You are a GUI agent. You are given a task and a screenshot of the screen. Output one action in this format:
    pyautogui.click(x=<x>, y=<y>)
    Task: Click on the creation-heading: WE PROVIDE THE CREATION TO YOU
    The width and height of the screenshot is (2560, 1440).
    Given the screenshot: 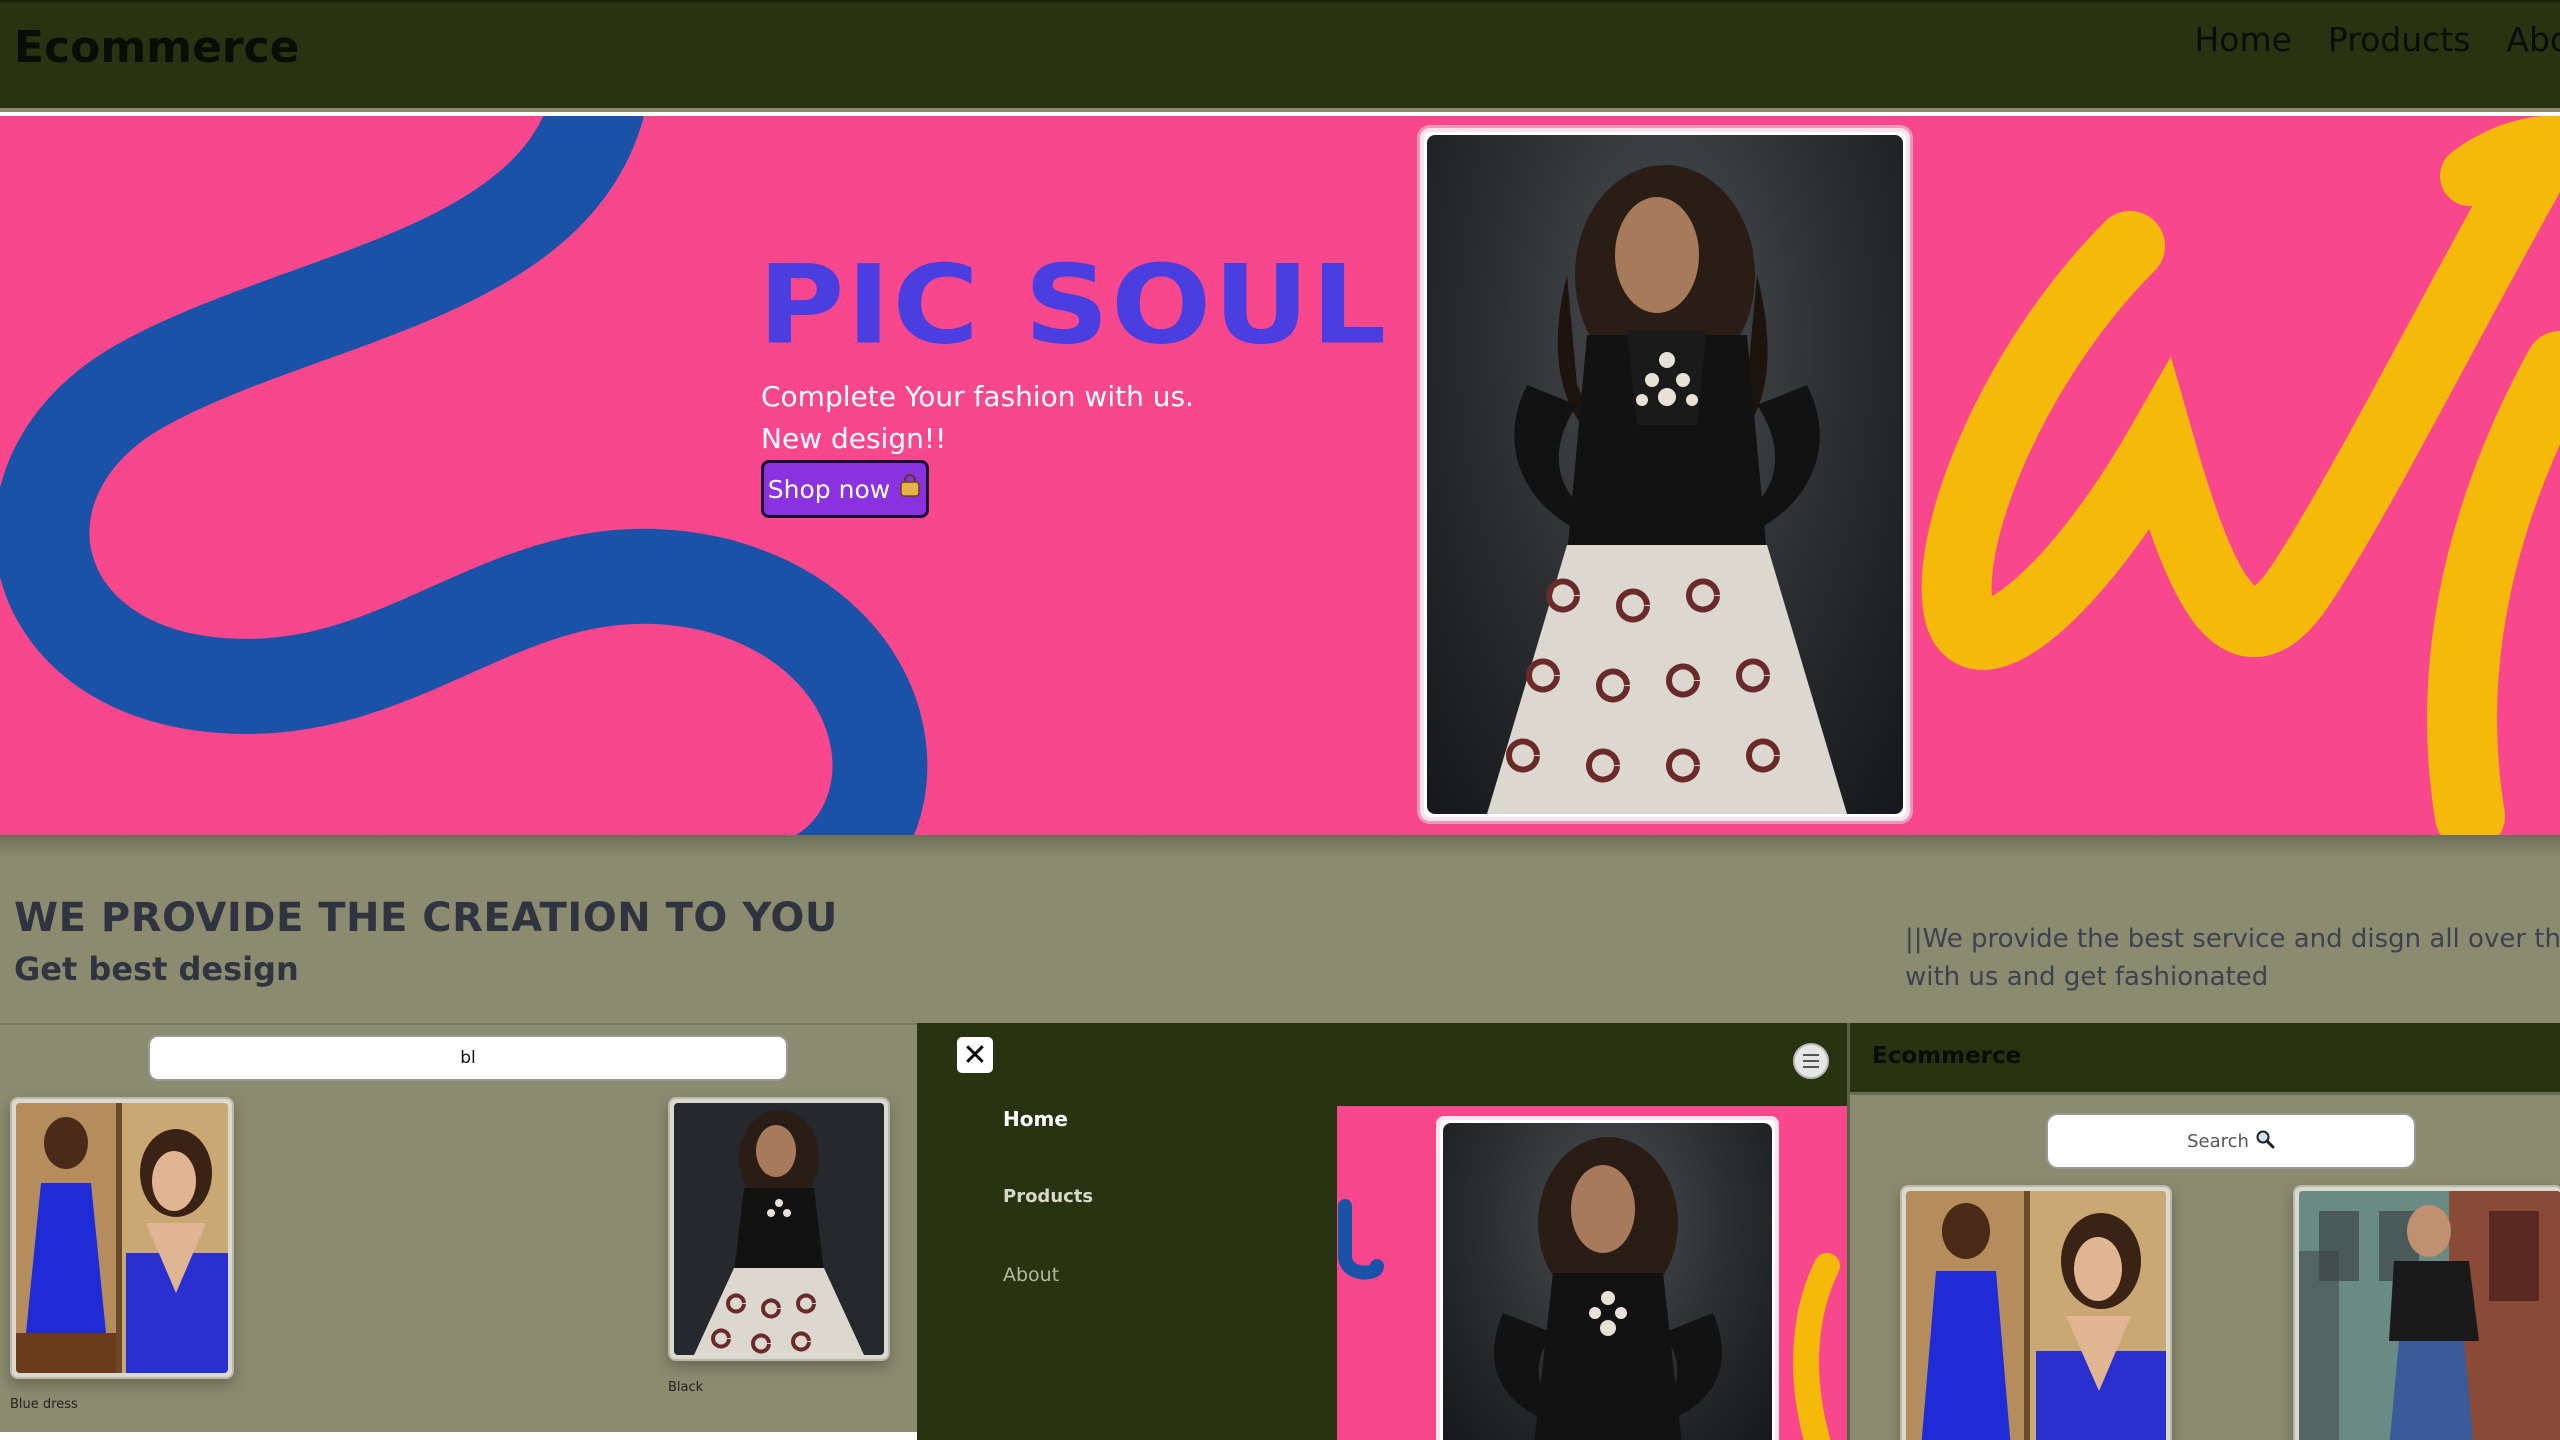 What is the action you would take?
    pyautogui.click(x=426, y=918)
    